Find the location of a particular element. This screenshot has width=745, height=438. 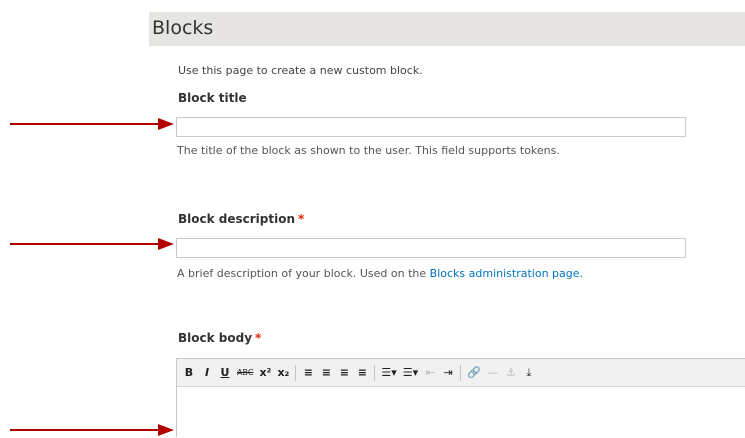

align-right-button: ≡ is located at coordinates (344, 373).